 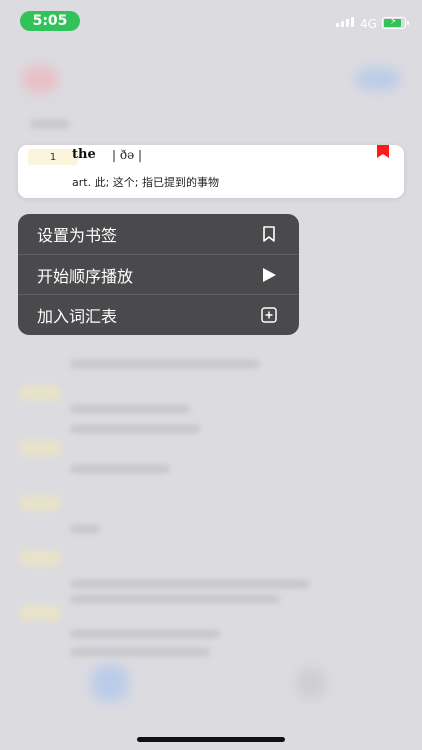 What do you see at coordinates (40, 79) in the screenshot?
I see `blurred-back-button` at bounding box center [40, 79].